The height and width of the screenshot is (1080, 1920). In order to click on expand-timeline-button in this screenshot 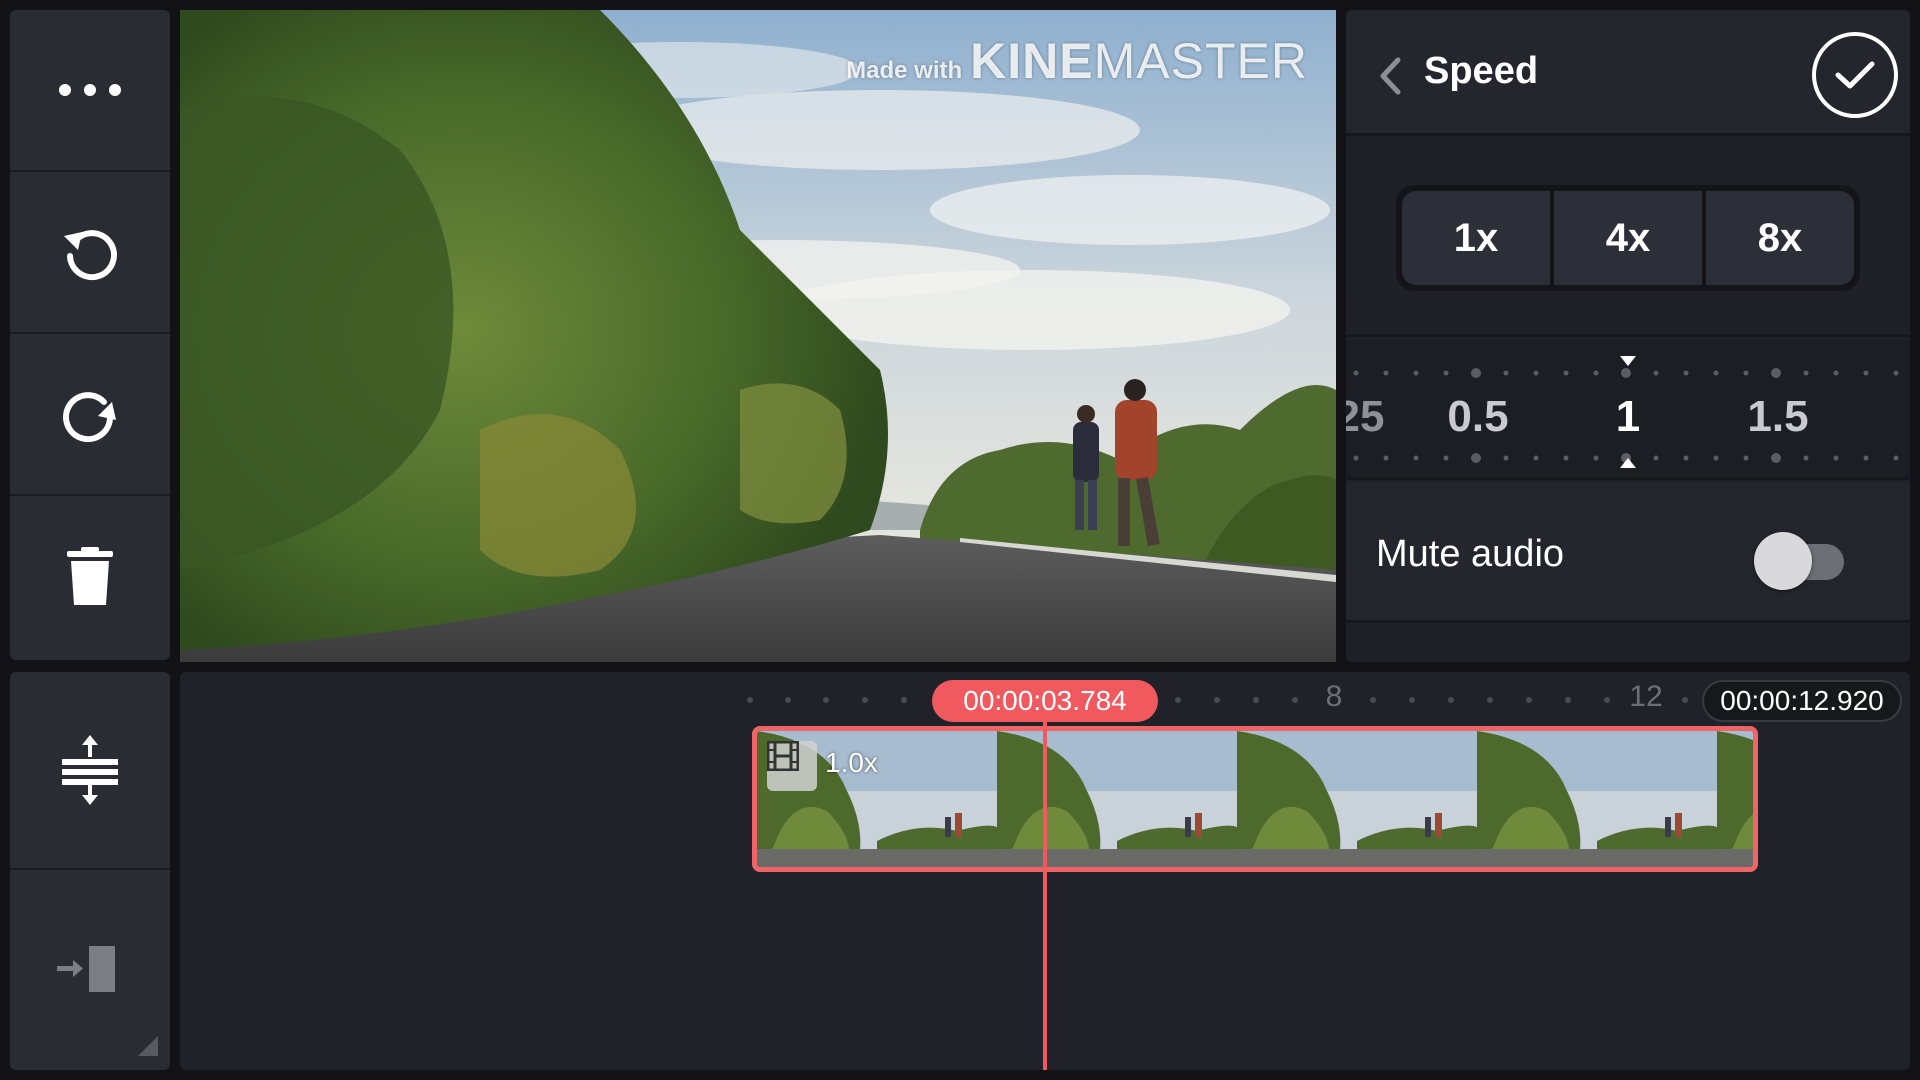, I will do `click(90, 771)`.